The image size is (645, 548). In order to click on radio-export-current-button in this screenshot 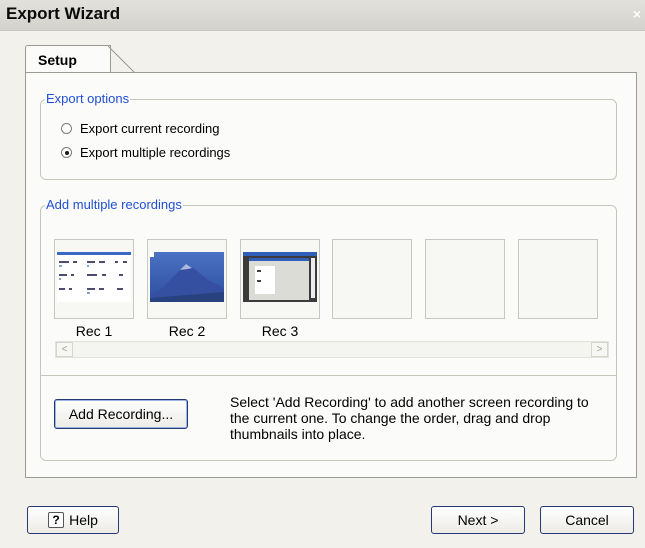, I will do `click(66, 128)`.